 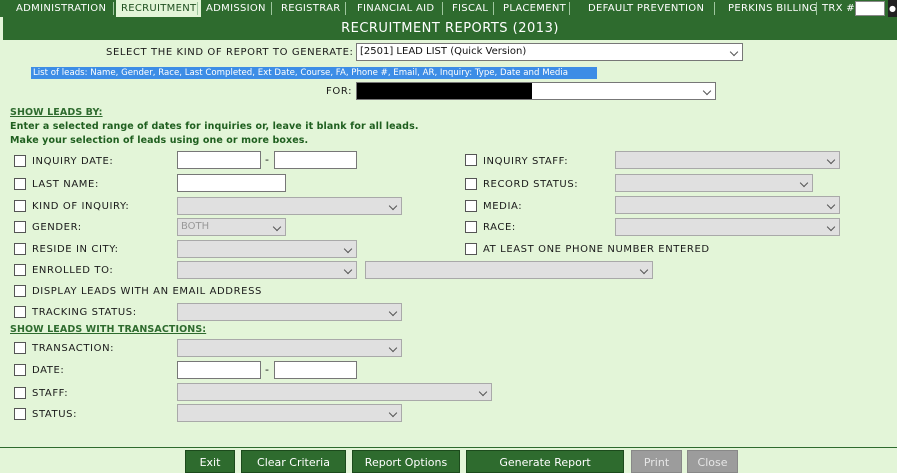 What do you see at coordinates (20, 184) in the screenshot?
I see `last-name-checkbox` at bounding box center [20, 184].